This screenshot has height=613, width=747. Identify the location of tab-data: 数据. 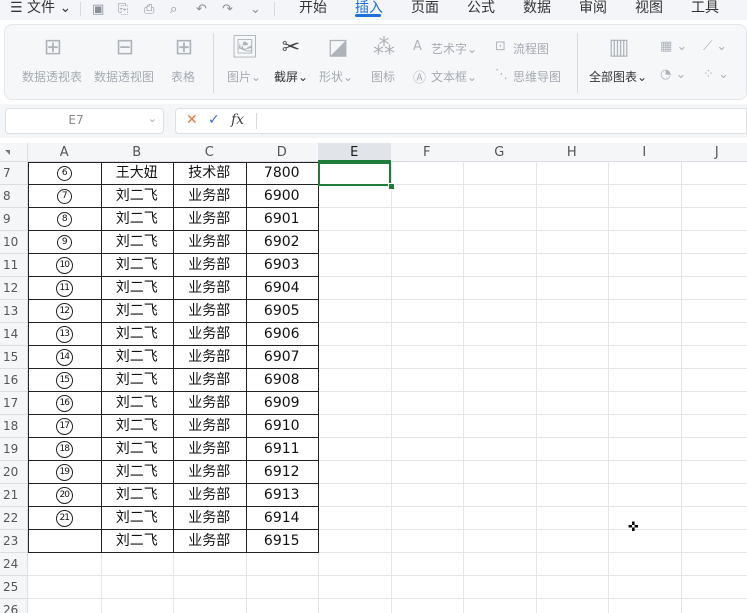
(537, 10).